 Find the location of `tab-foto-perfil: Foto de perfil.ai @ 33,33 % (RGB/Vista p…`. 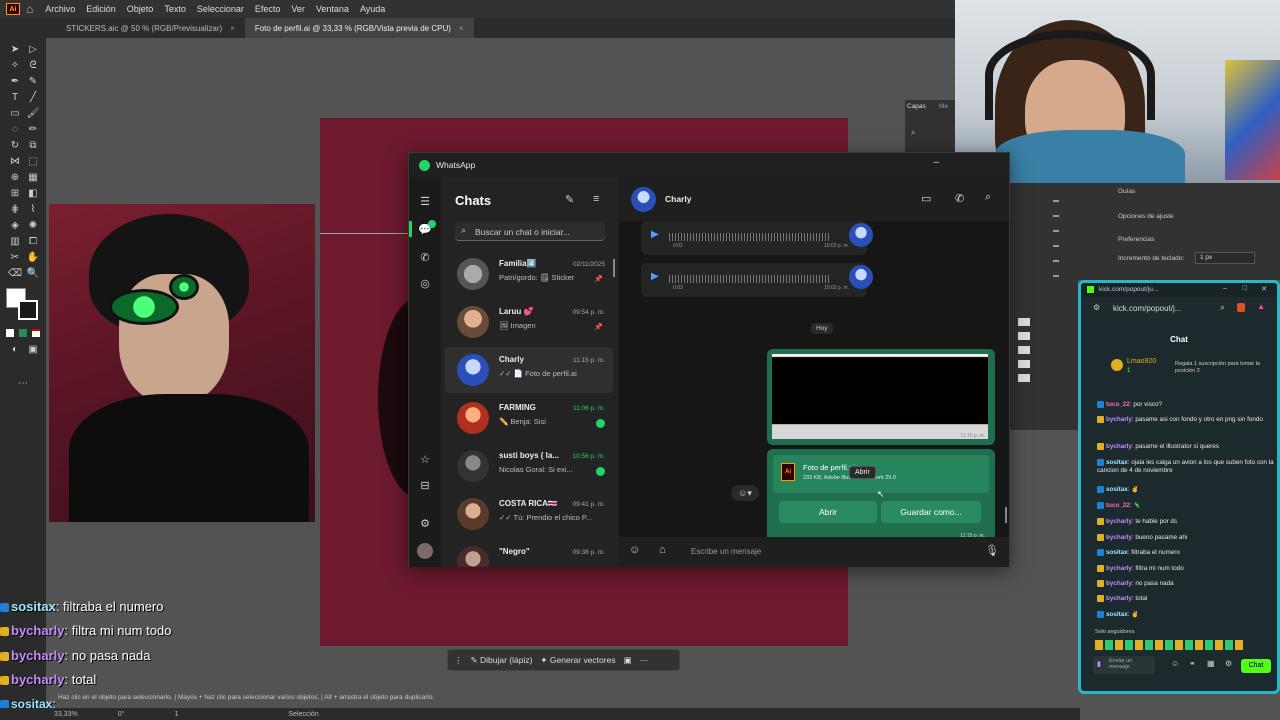

tab-foto-perfil: Foto de perfil.ai @ 33,33 % (RGB/Vista p… is located at coordinates (359, 28).